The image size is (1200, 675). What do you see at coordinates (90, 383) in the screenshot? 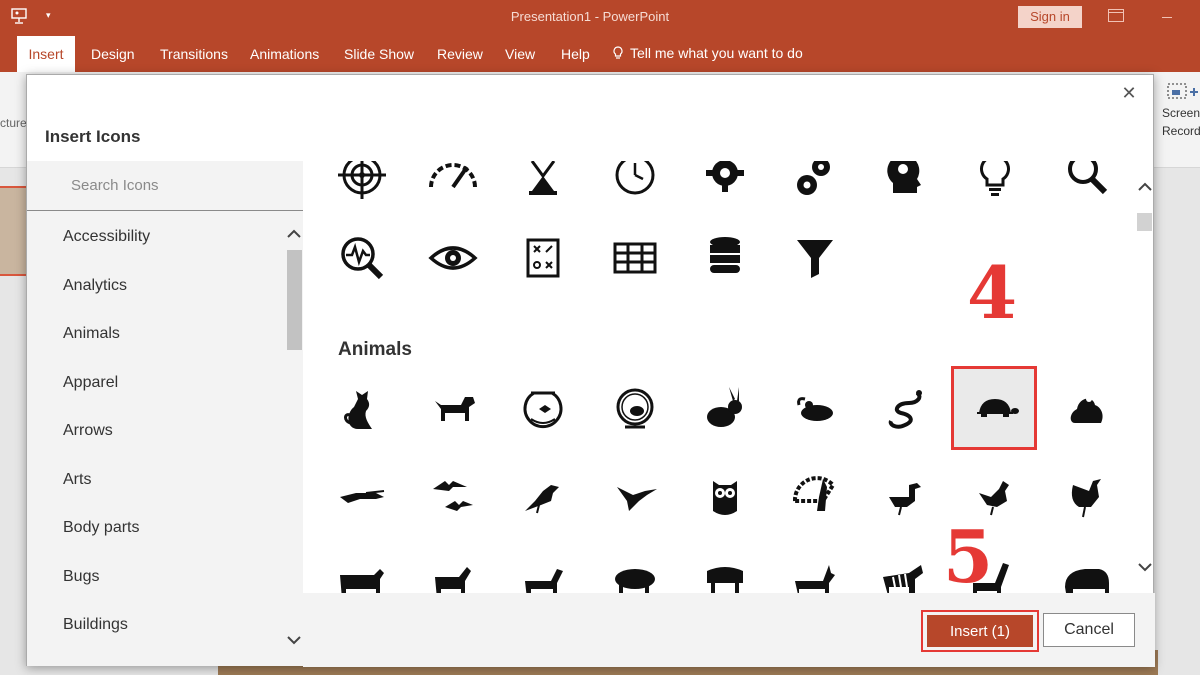
I see `category-apparel: Apparel` at bounding box center [90, 383].